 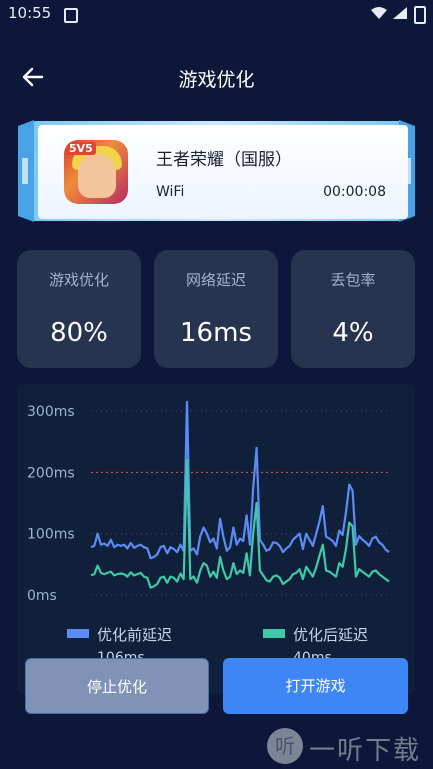 I want to click on page-title: 游戏优化, so click(x=216, y=80).